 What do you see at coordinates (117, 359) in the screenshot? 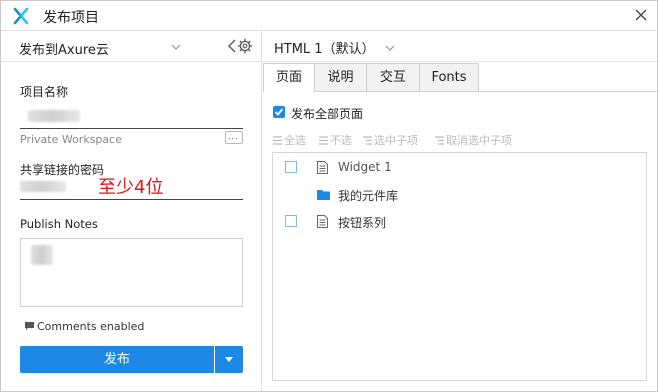
I see `publish-button: 发布` at bounding box center [117, 359].